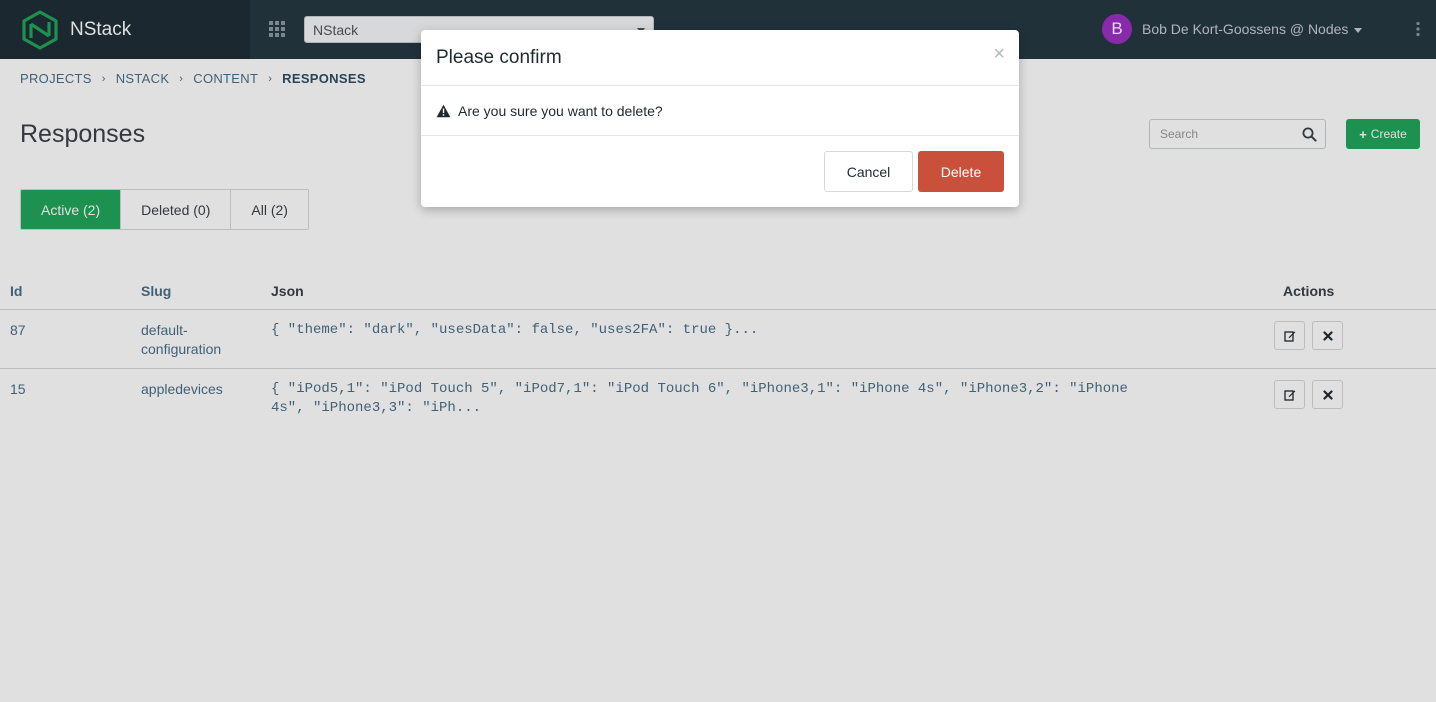 The image size is (1436, 702). I want to click on delete-button: Delete, so click(961, 171).